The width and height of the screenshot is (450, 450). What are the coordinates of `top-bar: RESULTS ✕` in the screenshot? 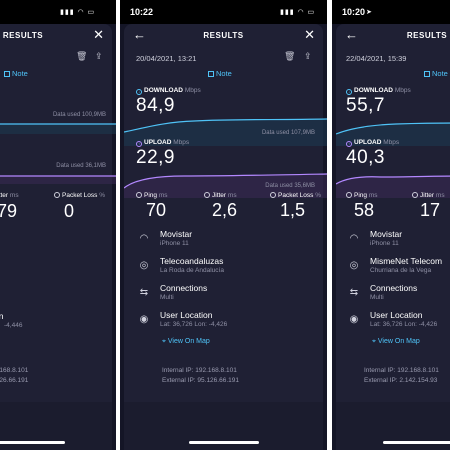 It's located at (56, 35).